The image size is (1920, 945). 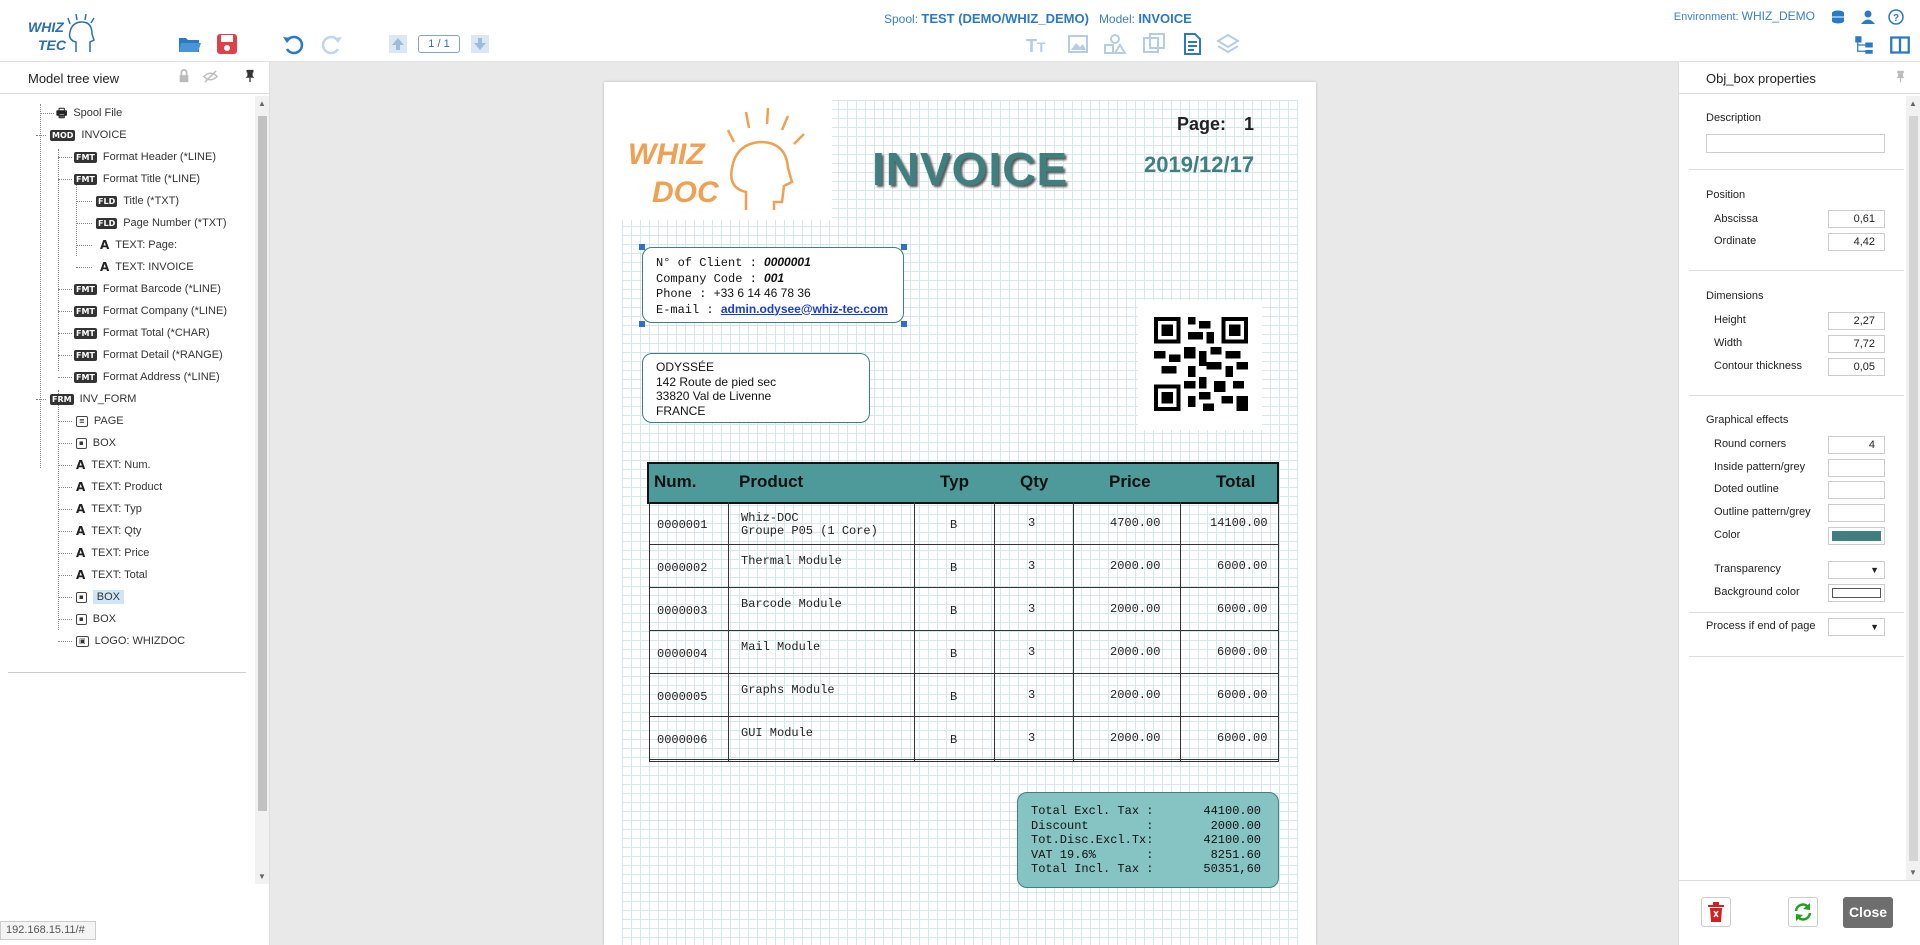 I want to click on lock-icon, so click(x=185, y=77).